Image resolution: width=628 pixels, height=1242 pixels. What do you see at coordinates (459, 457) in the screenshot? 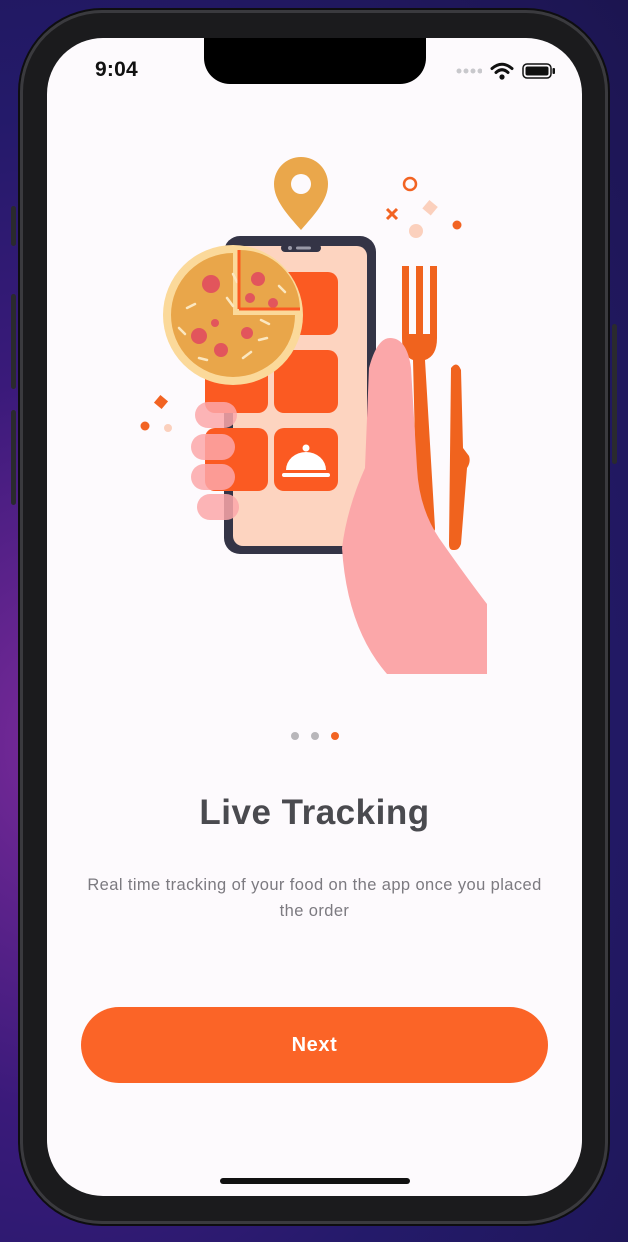
I see `knife-icon` at bounding box center [459, 457].